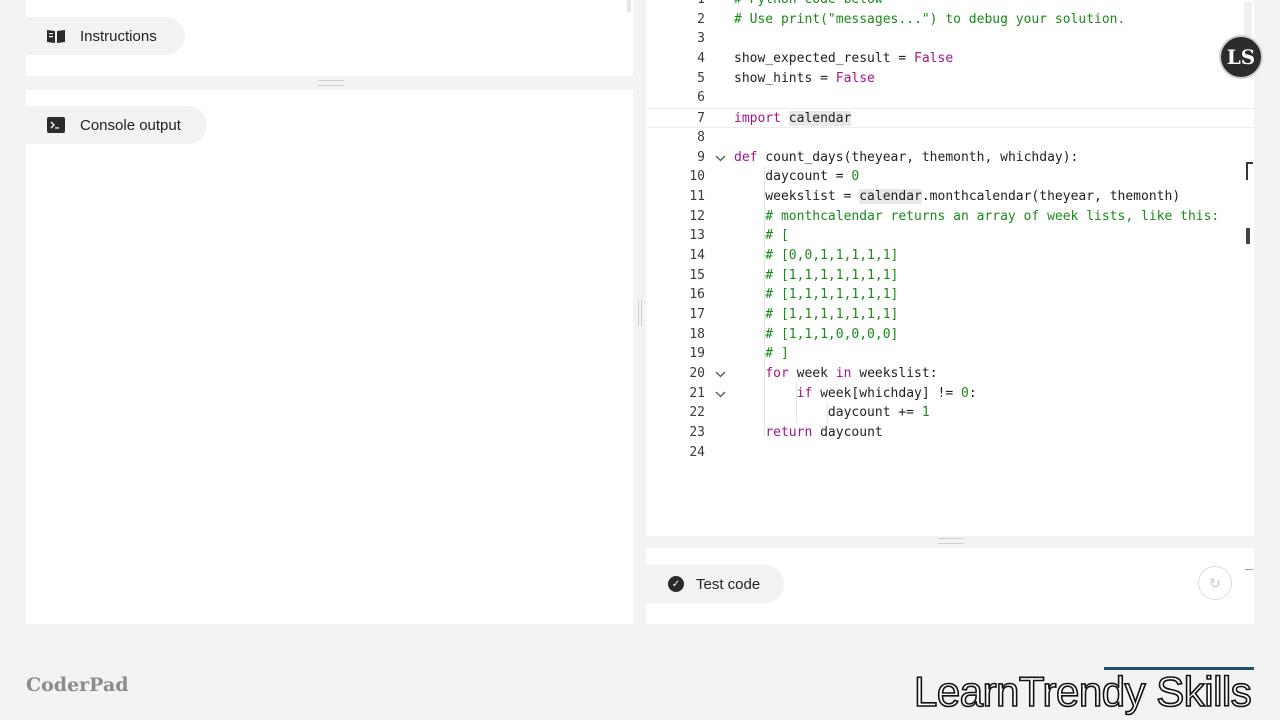 Image resolution: width=1280 pixels, height=720 pixels. I want to click on console-output-tab: Console output, so click(116, 125).